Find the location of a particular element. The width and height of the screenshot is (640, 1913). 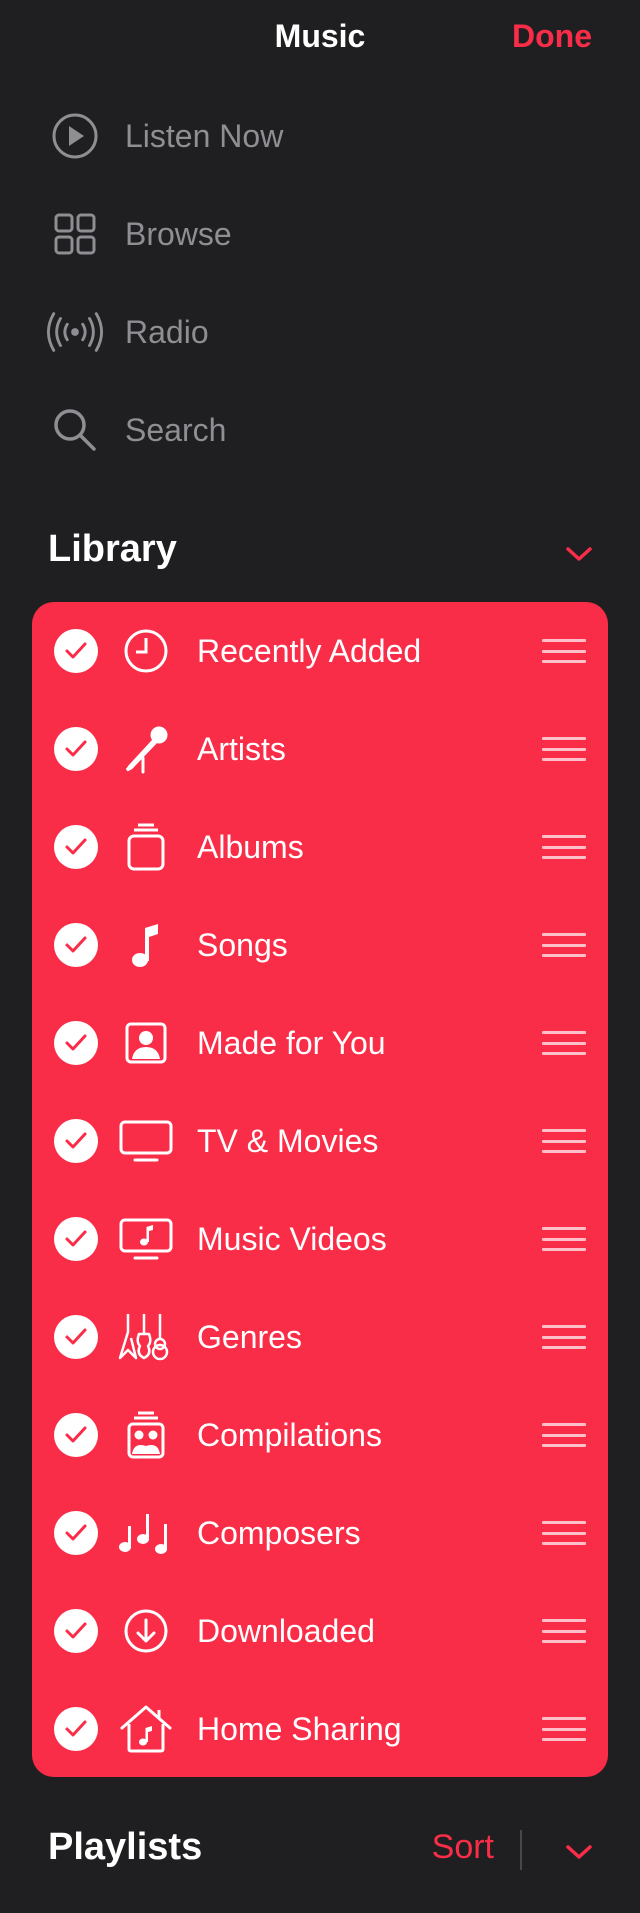

nav-label: Search is located at coordinates (176, 429).